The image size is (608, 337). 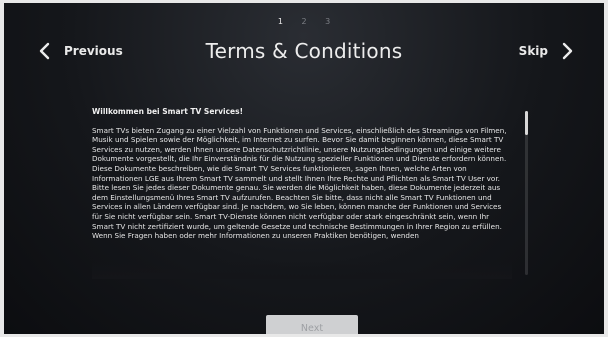 What do you see at coordinates (280, 21) in the screenshot?
I see `step-1: 1` at bounding box center [280, 21].